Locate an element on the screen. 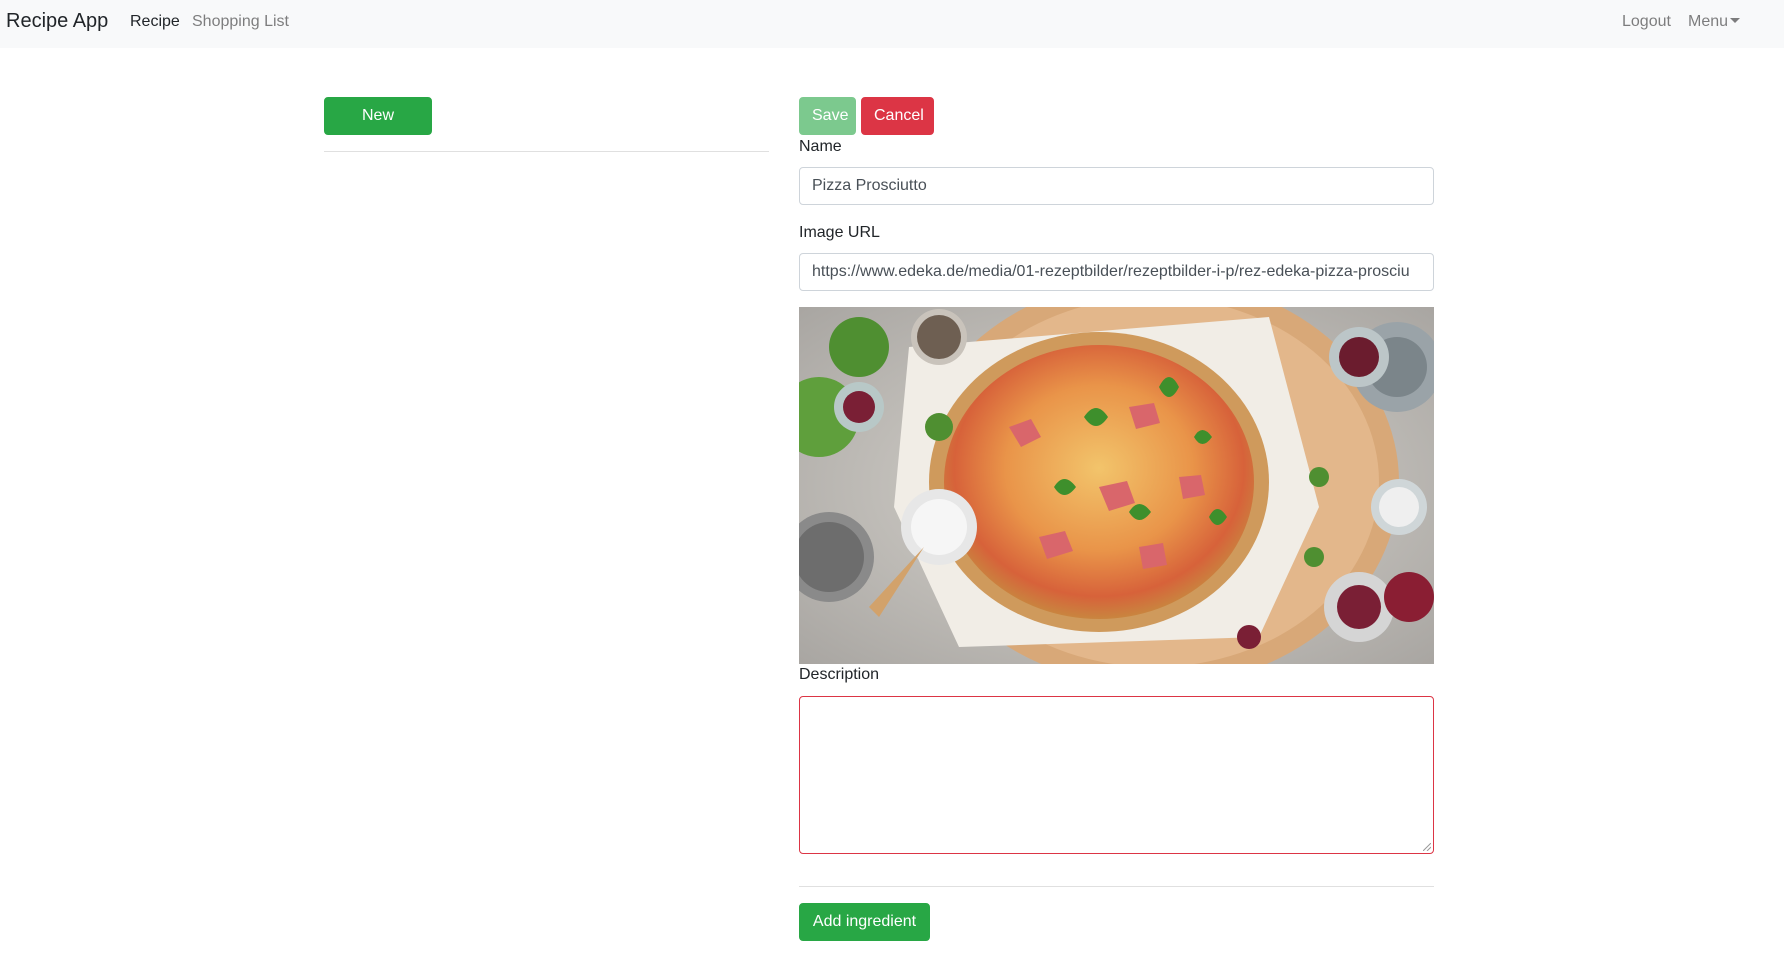 This screenshot has height=961, width=1784. image-url-label: Image URL is located at coordinates (839, 232).